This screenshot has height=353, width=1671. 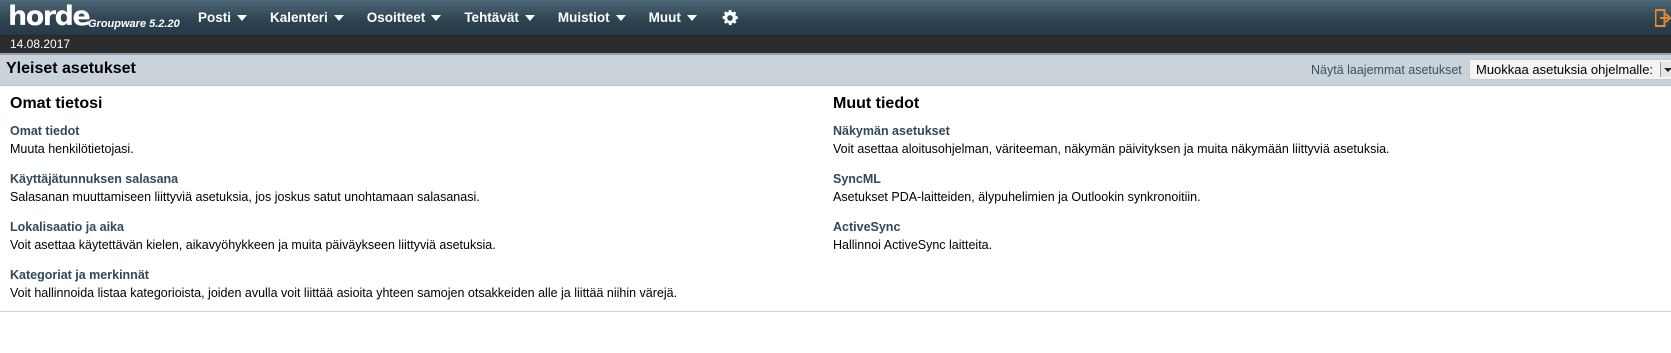 I want to click on menu-osoitteet: Osoitteet, so click(x=404, y=17).